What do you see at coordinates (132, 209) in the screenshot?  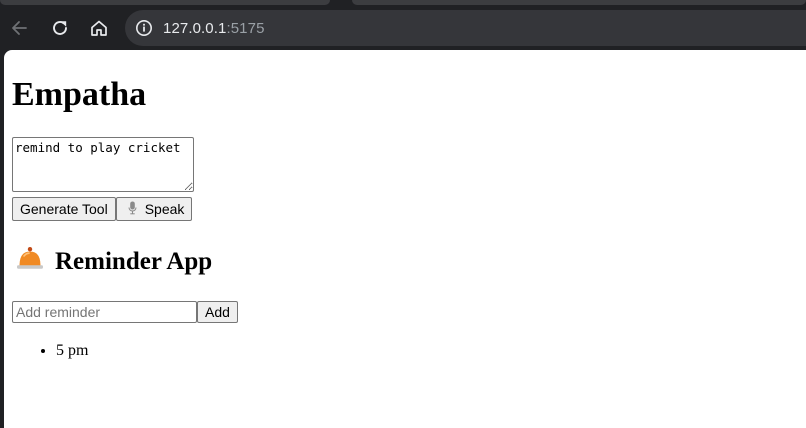 I see `microphone-icon` at bounding box center [132, 209].